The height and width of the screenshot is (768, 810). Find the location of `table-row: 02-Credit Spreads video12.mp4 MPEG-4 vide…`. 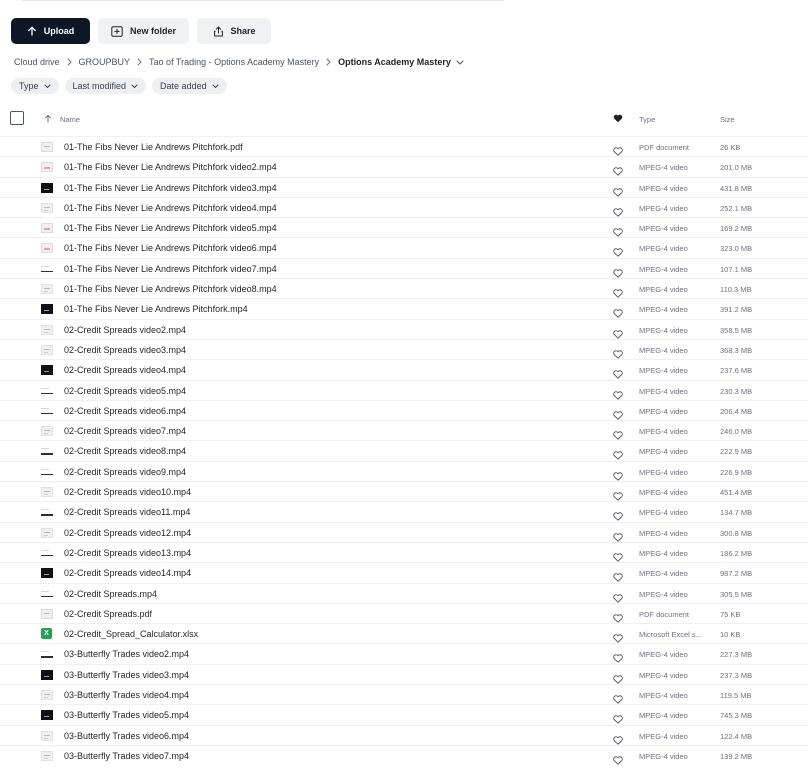

table-row: 02-Credit Spreads video12.mp4 MPEG-4 vide… is located at coordinates (404, 531).